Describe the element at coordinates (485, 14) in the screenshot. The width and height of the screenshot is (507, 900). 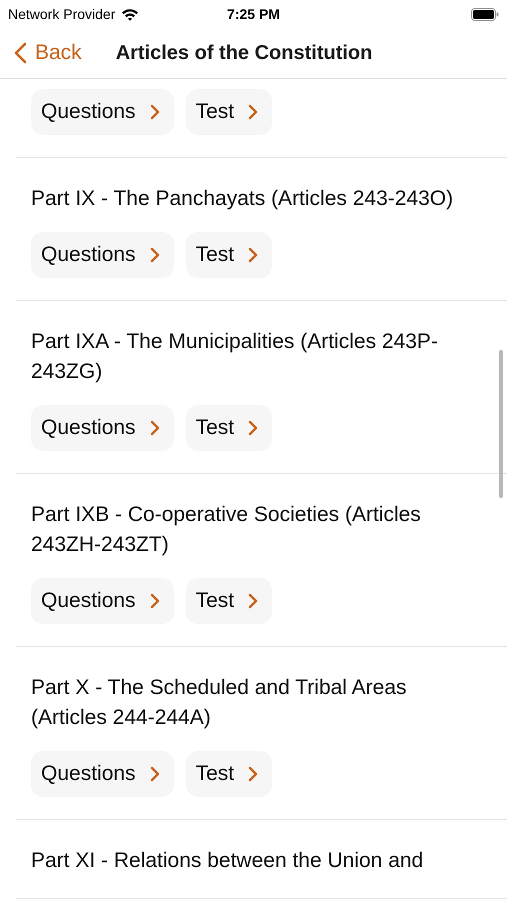
I see `battery-icon` at that location.